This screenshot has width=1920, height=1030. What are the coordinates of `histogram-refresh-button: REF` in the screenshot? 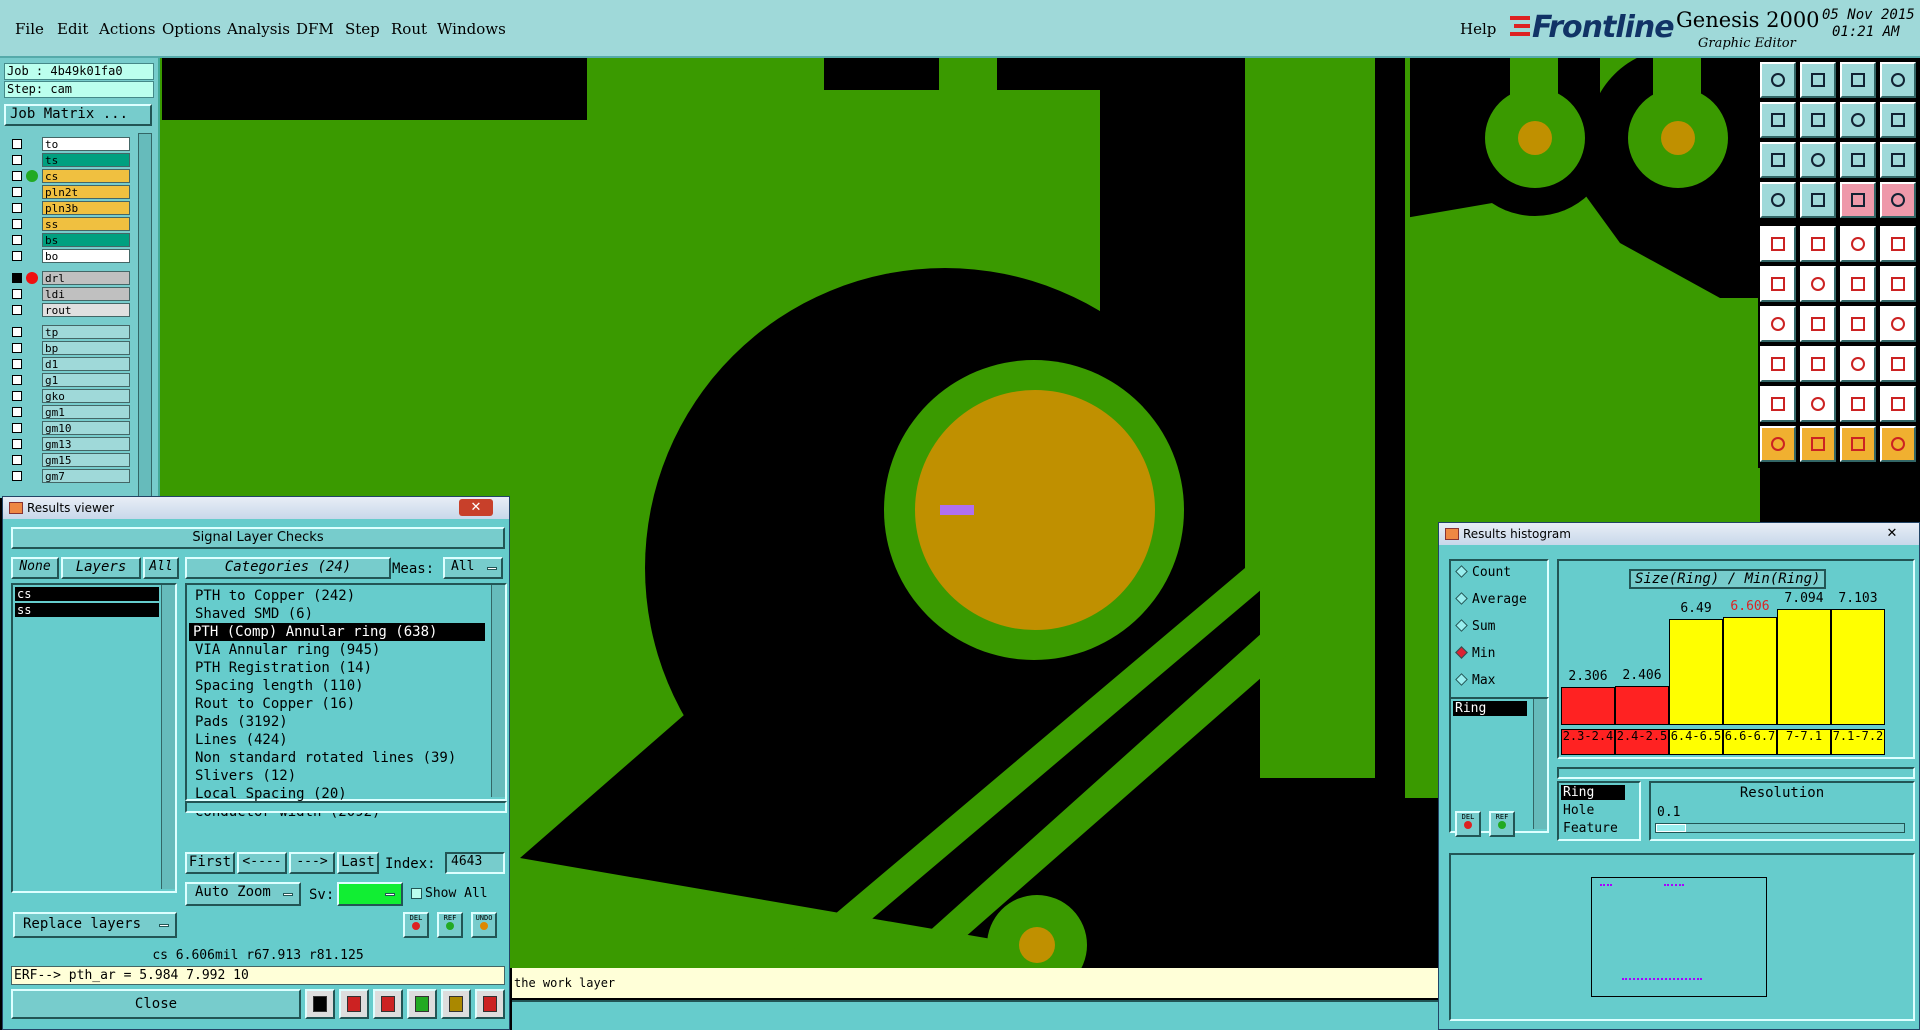 It's located at (1502, 824).